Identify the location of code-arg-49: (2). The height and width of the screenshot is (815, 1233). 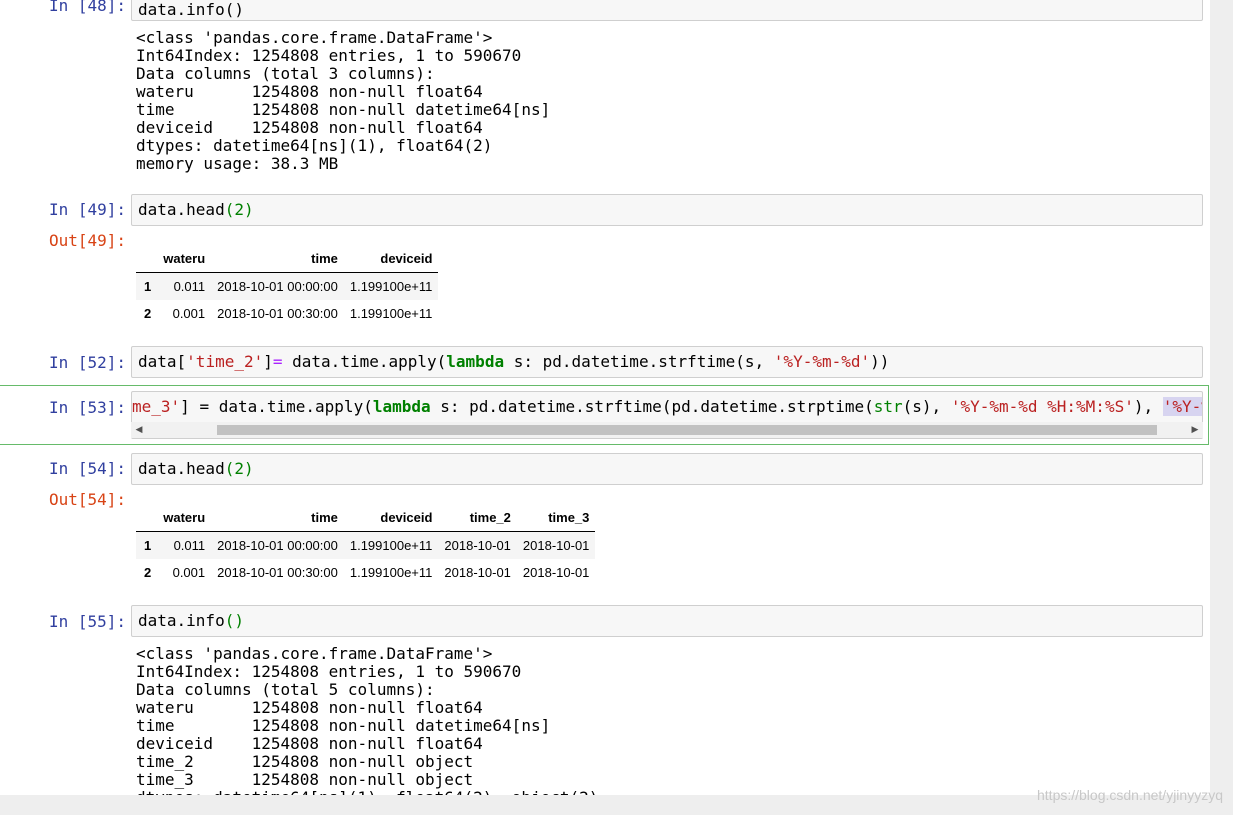
(239, 209).